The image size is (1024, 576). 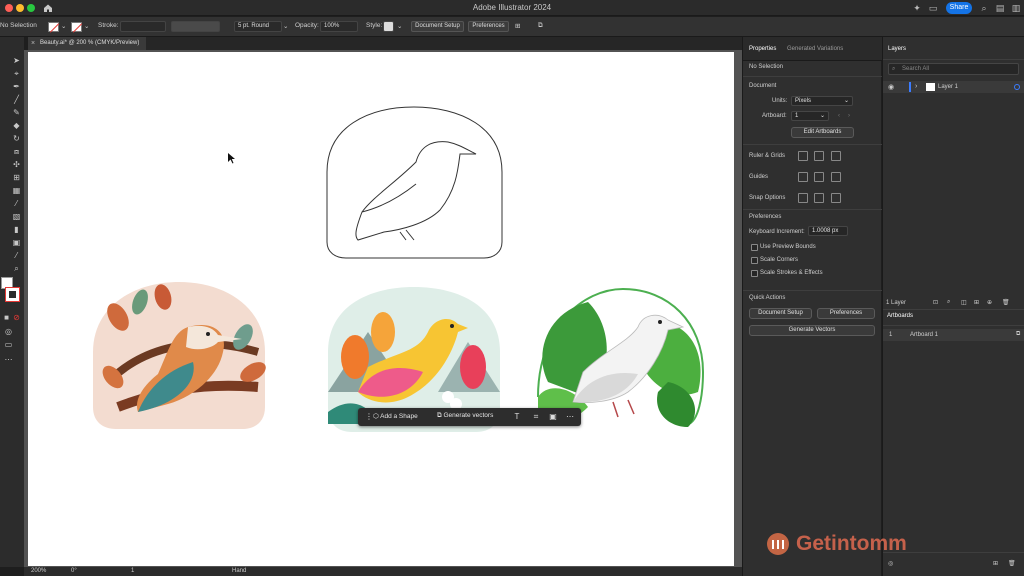 What do you see at coordinates (803, 198) in the screenshot?
I see `snap-to-point-icon` at bounding box center [803, 198].